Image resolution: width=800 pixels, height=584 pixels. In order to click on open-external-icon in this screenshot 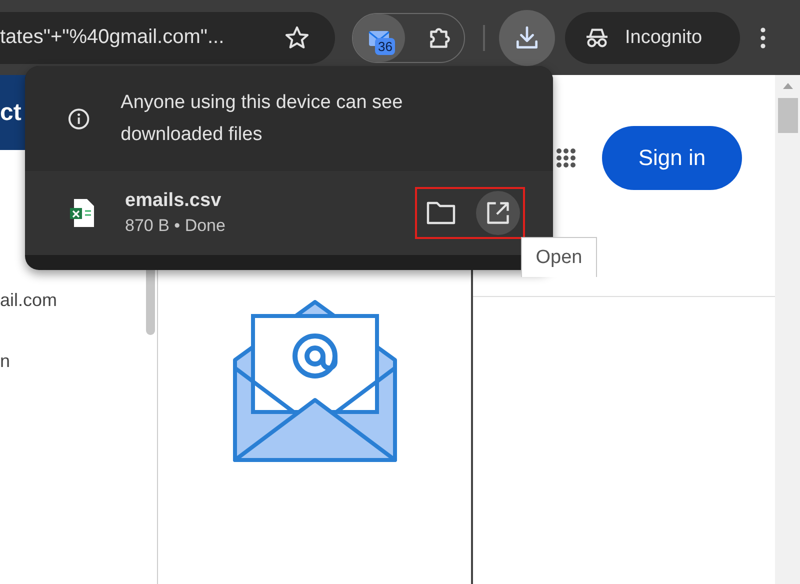, I will do `click(498, 213)`.